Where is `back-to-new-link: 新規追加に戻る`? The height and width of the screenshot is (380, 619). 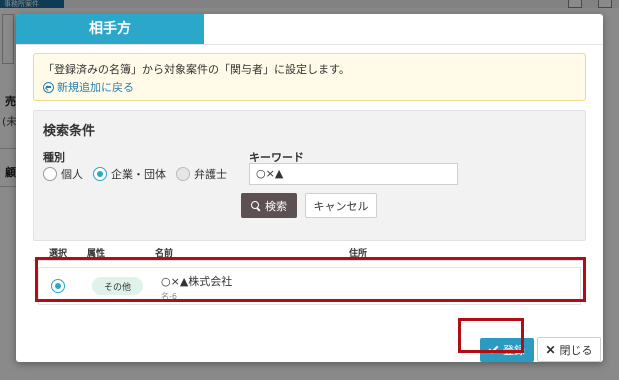
back-to-new-link: 新規追加に戻る is located at coordinates (88, 87).